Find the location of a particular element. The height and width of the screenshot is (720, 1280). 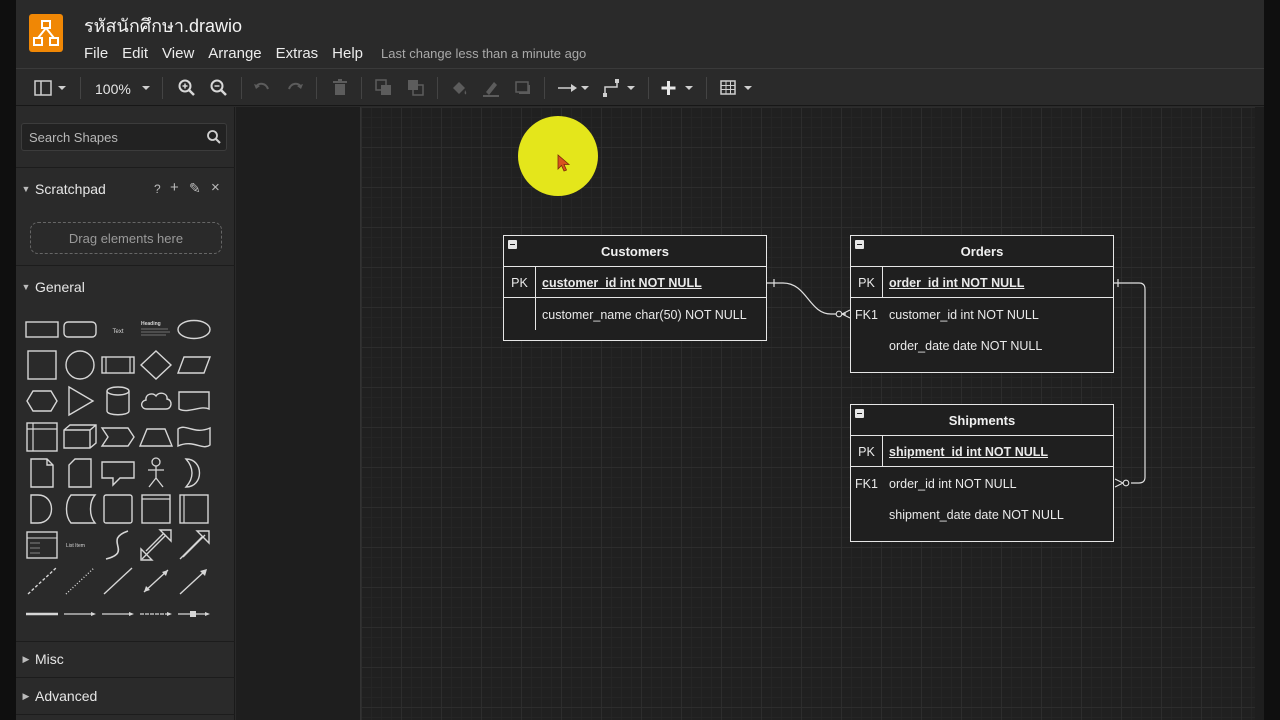

general-header: ▼ General is located at coordinates (125, 287).